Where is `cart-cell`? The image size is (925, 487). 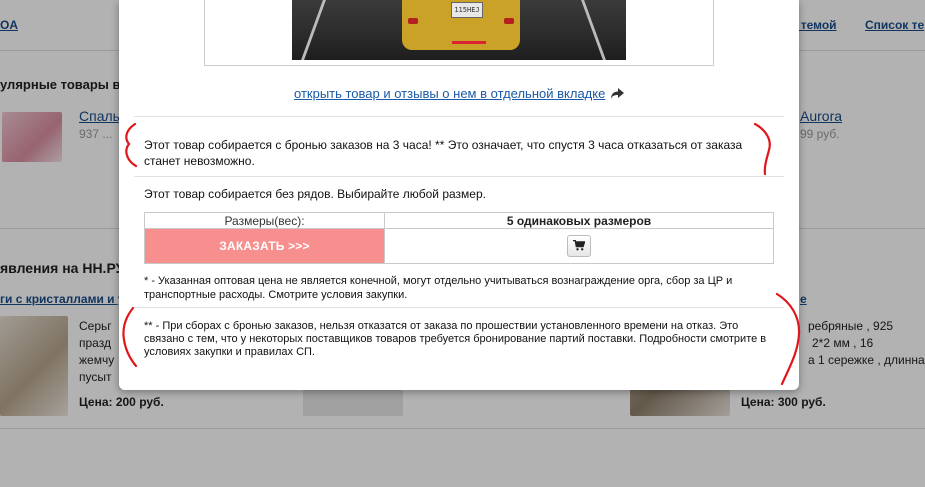
cart-cell is located at coordinates (579, 246).